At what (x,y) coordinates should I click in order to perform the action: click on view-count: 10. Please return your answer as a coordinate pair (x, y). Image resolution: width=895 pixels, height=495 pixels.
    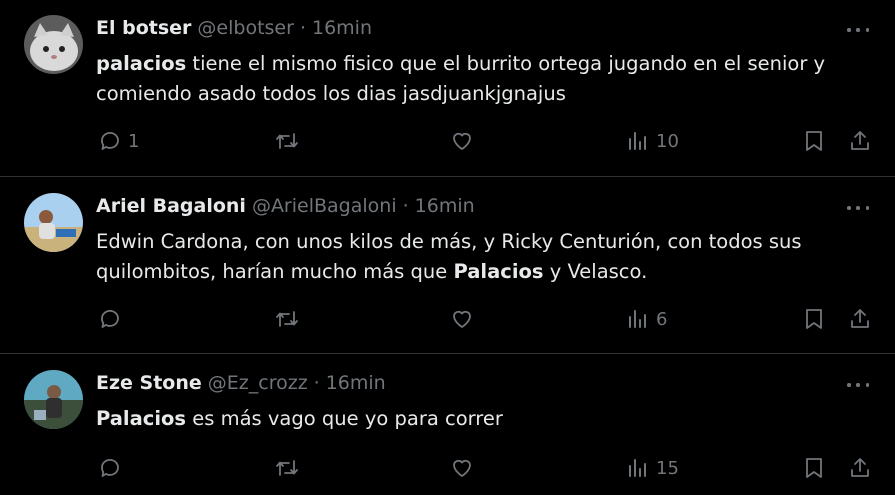
    Looking at the image, I should click on (667, 141).